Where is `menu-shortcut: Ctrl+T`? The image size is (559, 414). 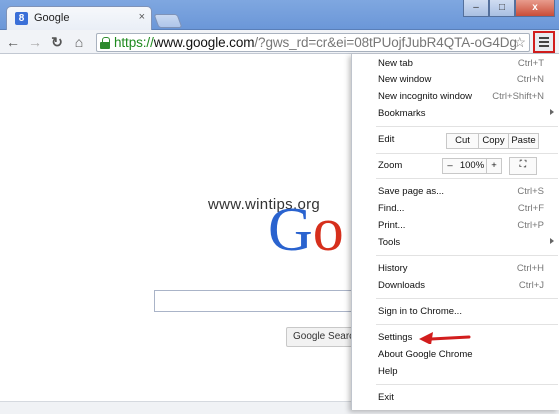 menu-shortcut: Ctrl+T is located at coordinates (530, 63).